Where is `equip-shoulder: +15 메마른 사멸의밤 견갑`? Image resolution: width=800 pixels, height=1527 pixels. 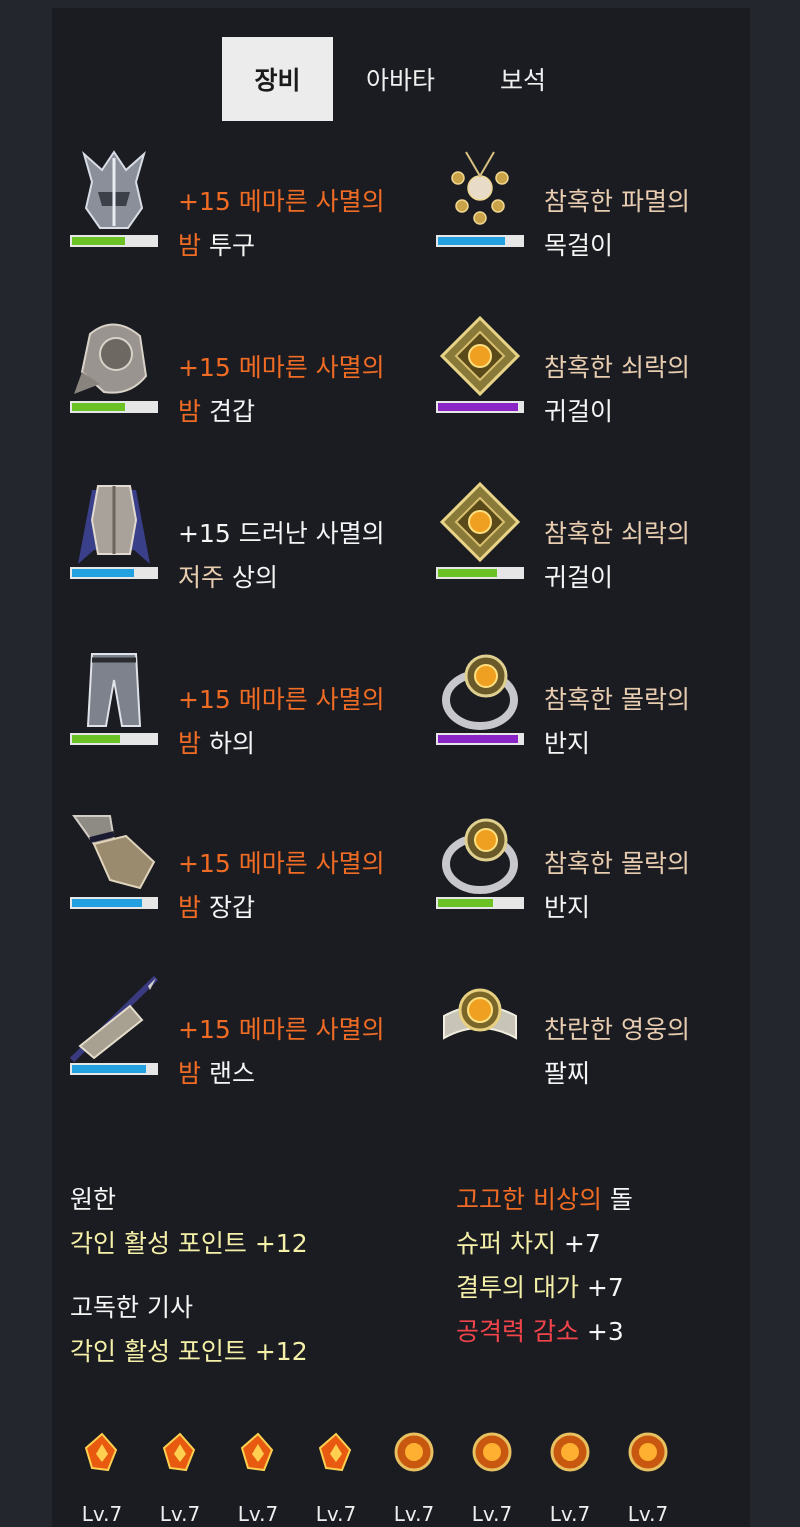
equip-shoulder: +15 메마른 사멸의밤 견갑 is located at coordinates (240, 374).